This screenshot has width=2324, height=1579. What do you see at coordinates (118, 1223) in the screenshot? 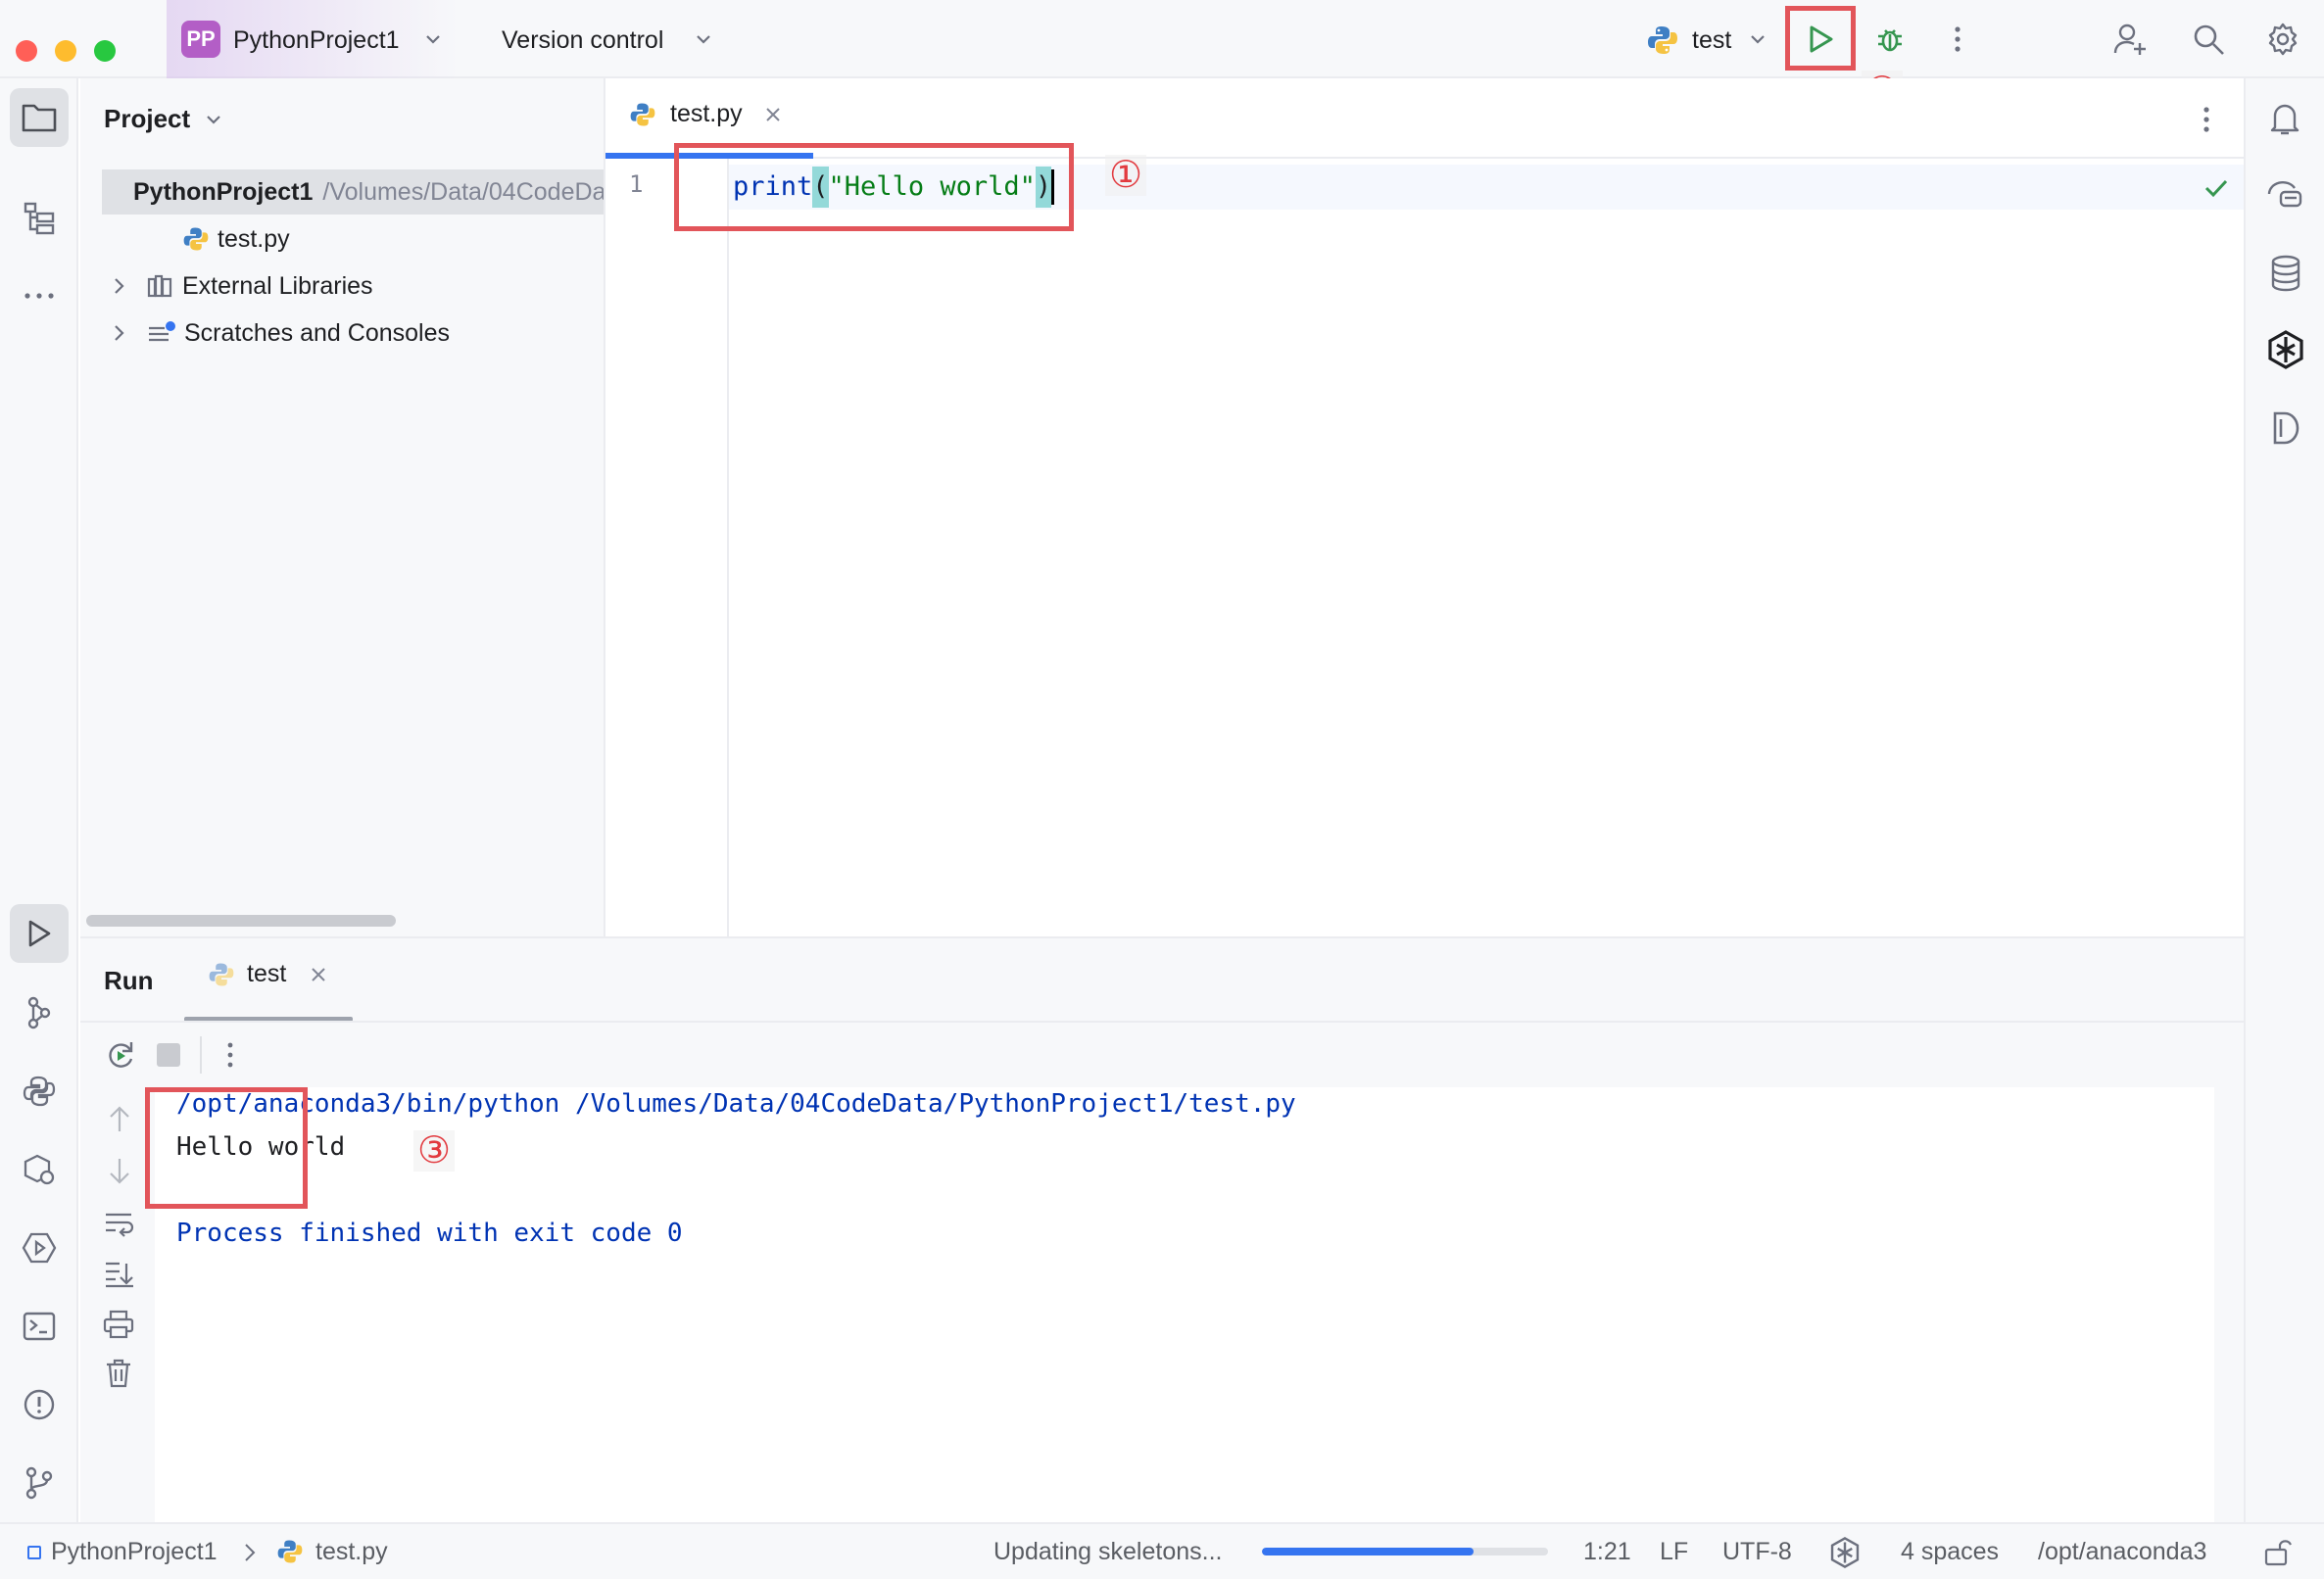
I see `soft-wrap-icon` at bounding box center [118, 1223].